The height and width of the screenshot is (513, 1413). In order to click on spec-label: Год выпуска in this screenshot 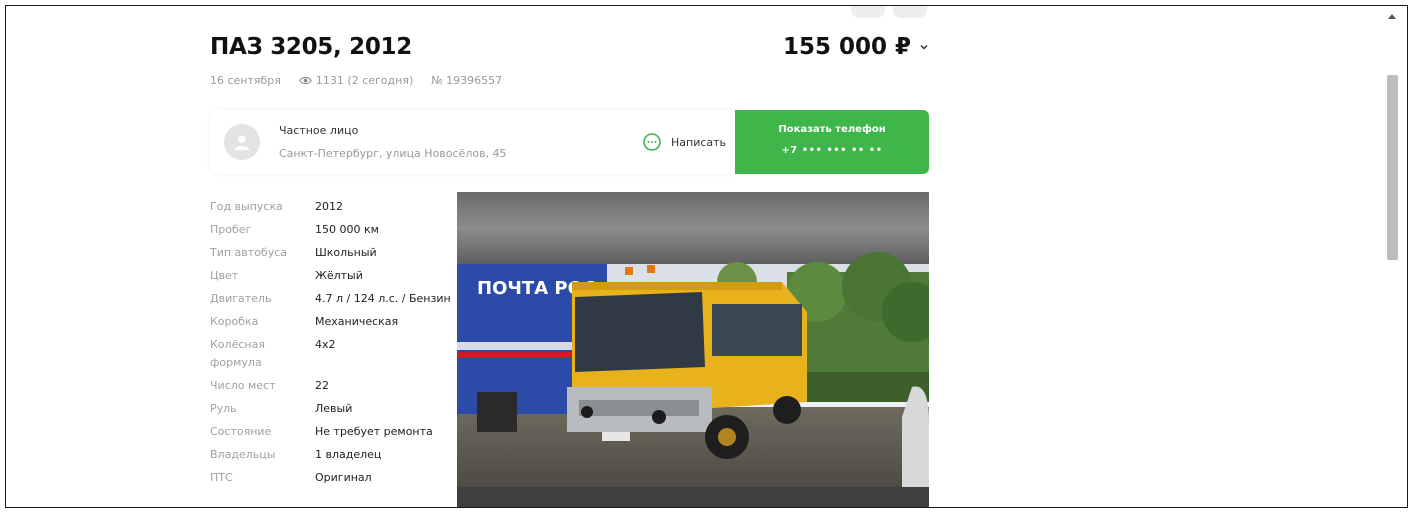, I will do `click(246, 206)`.